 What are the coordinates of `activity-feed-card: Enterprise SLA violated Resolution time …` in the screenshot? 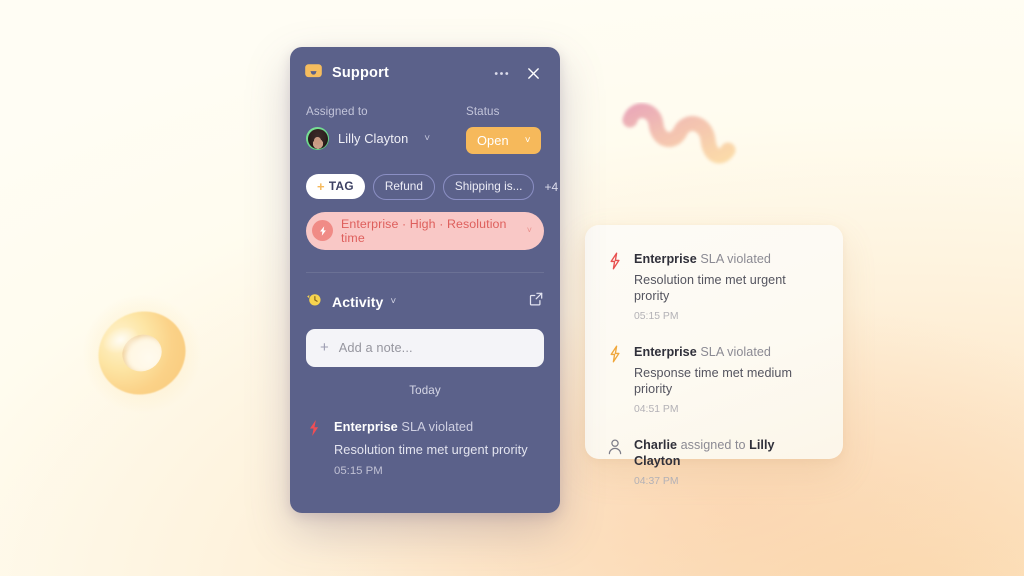 It's located at (714, 356).